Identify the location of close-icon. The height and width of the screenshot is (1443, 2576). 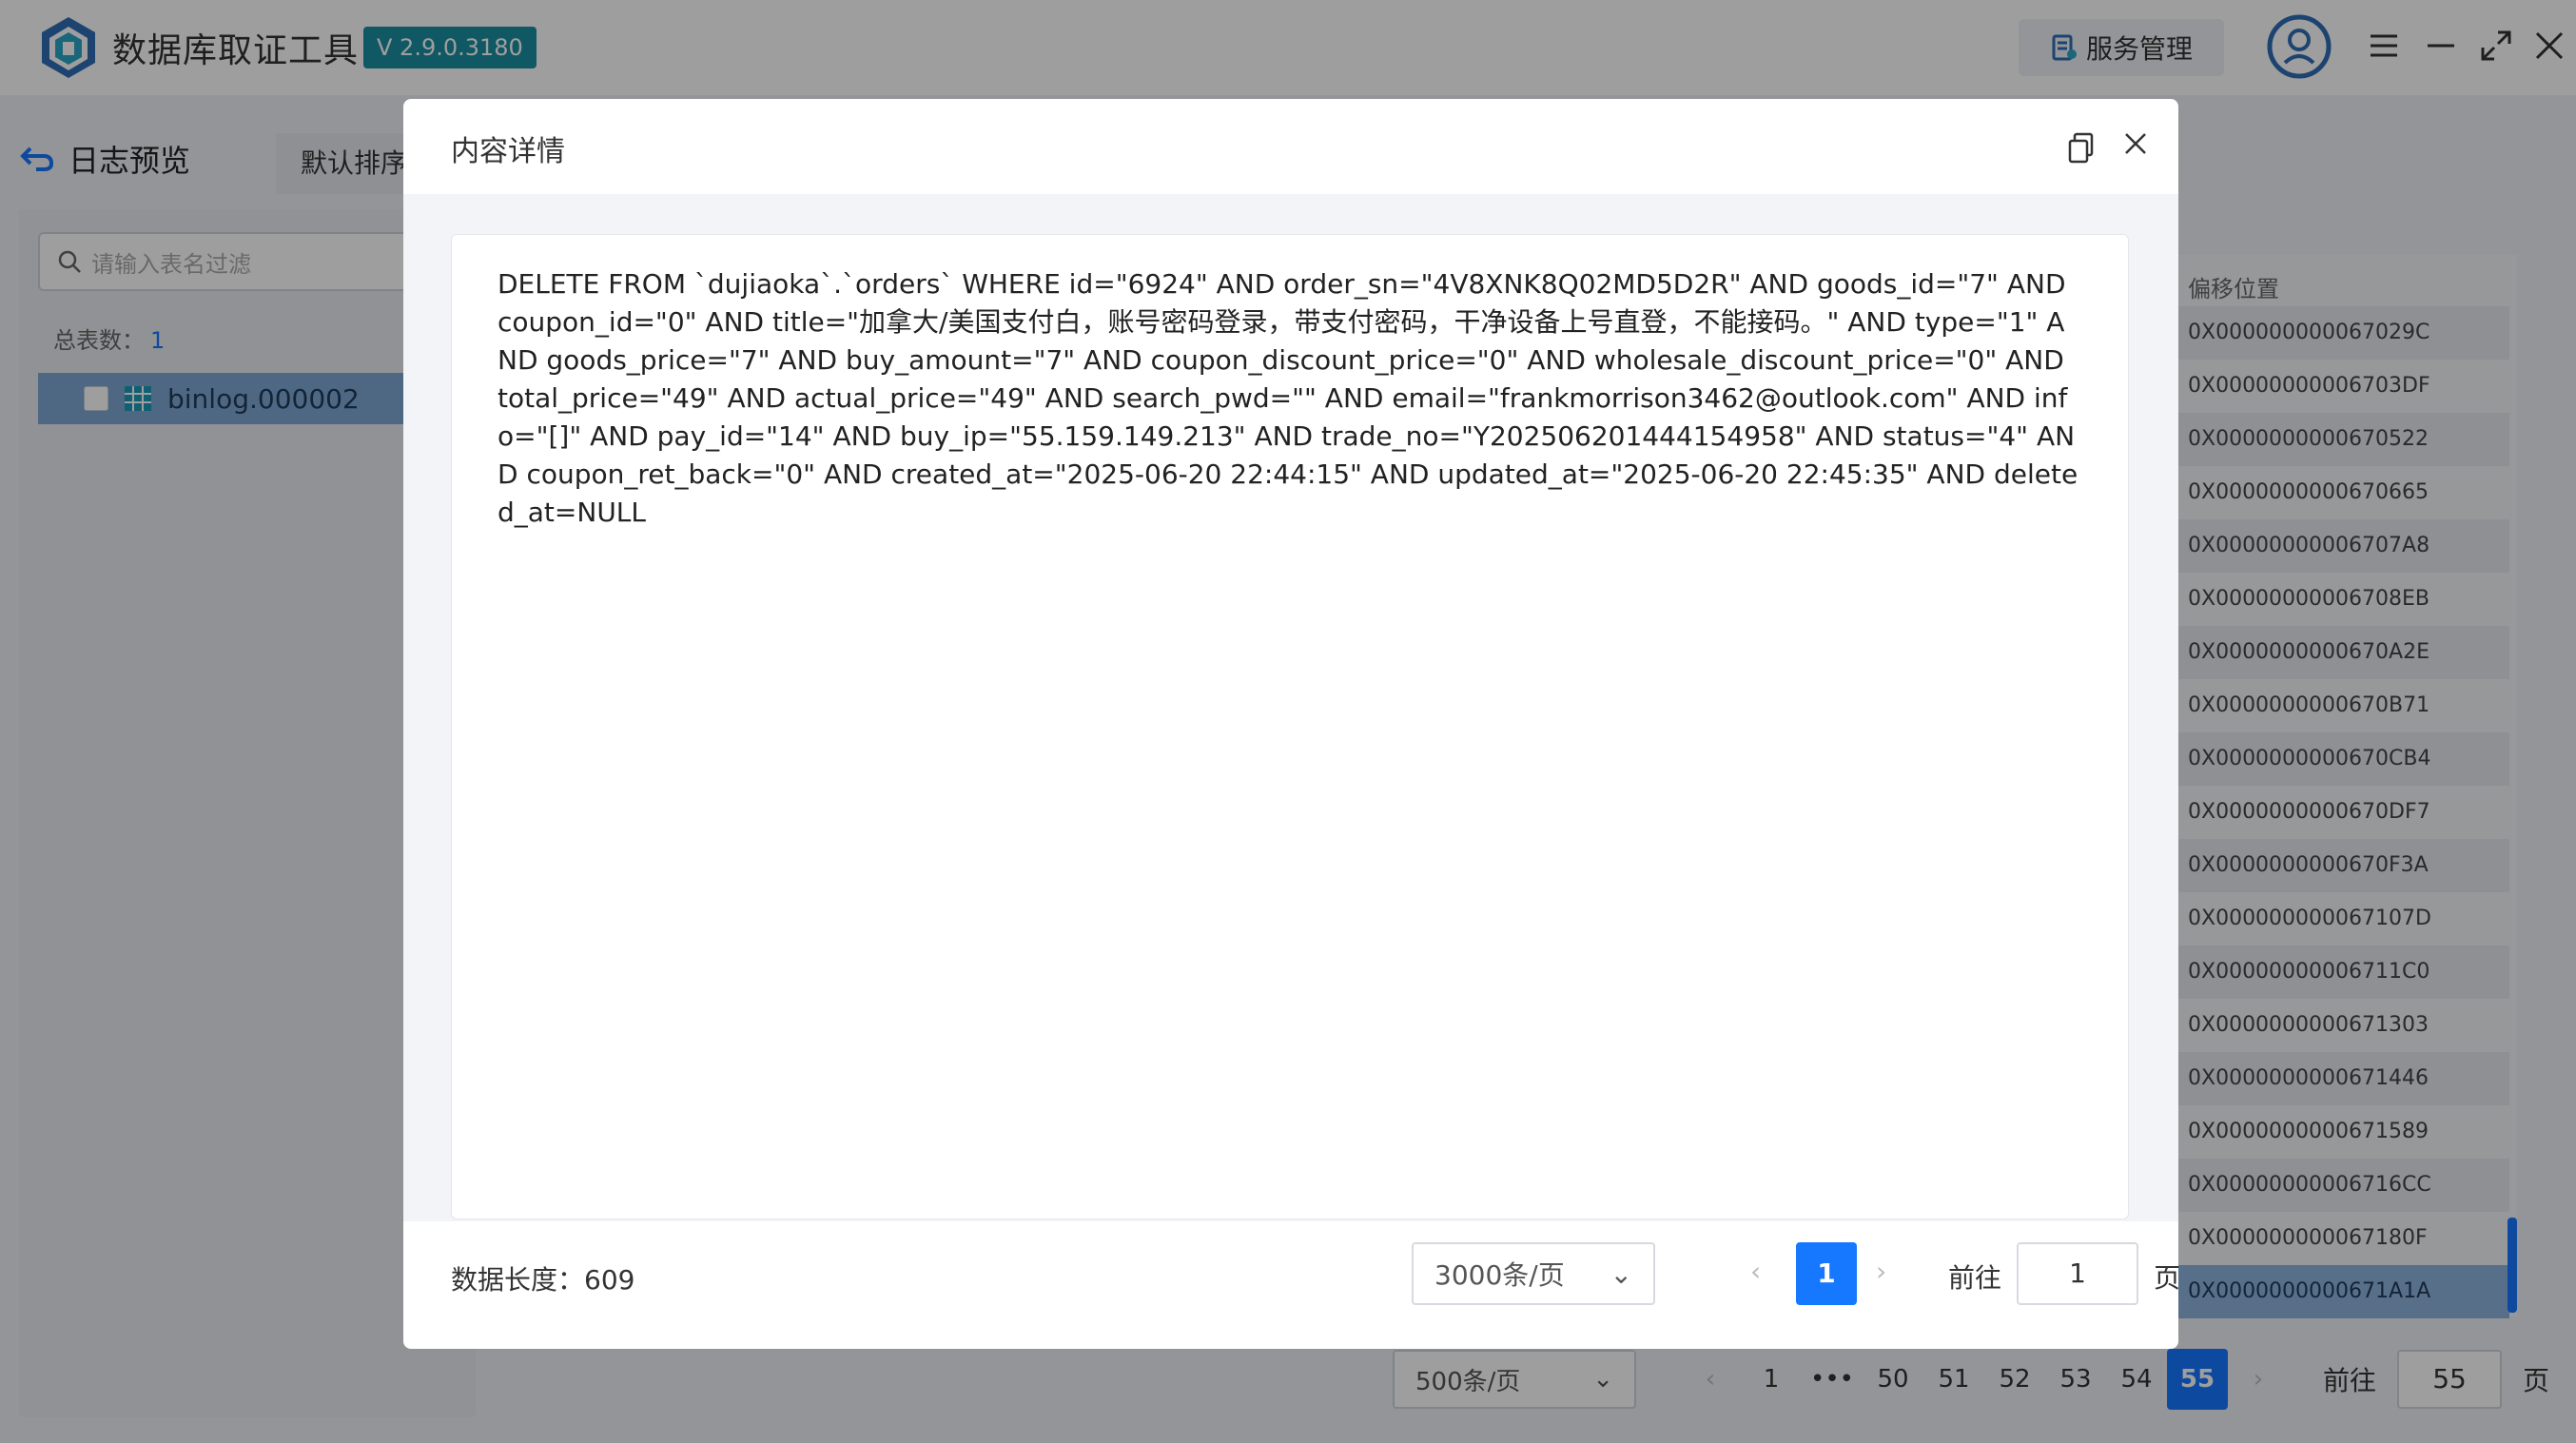
(2136, 143).